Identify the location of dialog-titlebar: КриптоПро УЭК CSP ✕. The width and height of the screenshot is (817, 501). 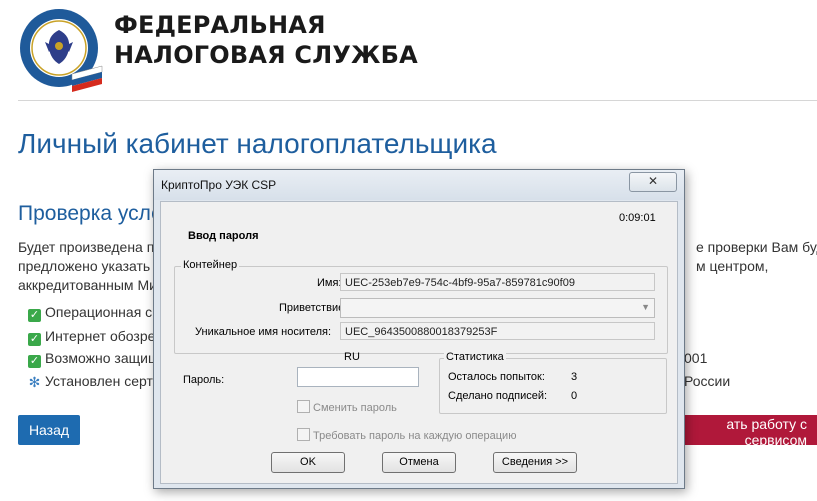
(419, 185).